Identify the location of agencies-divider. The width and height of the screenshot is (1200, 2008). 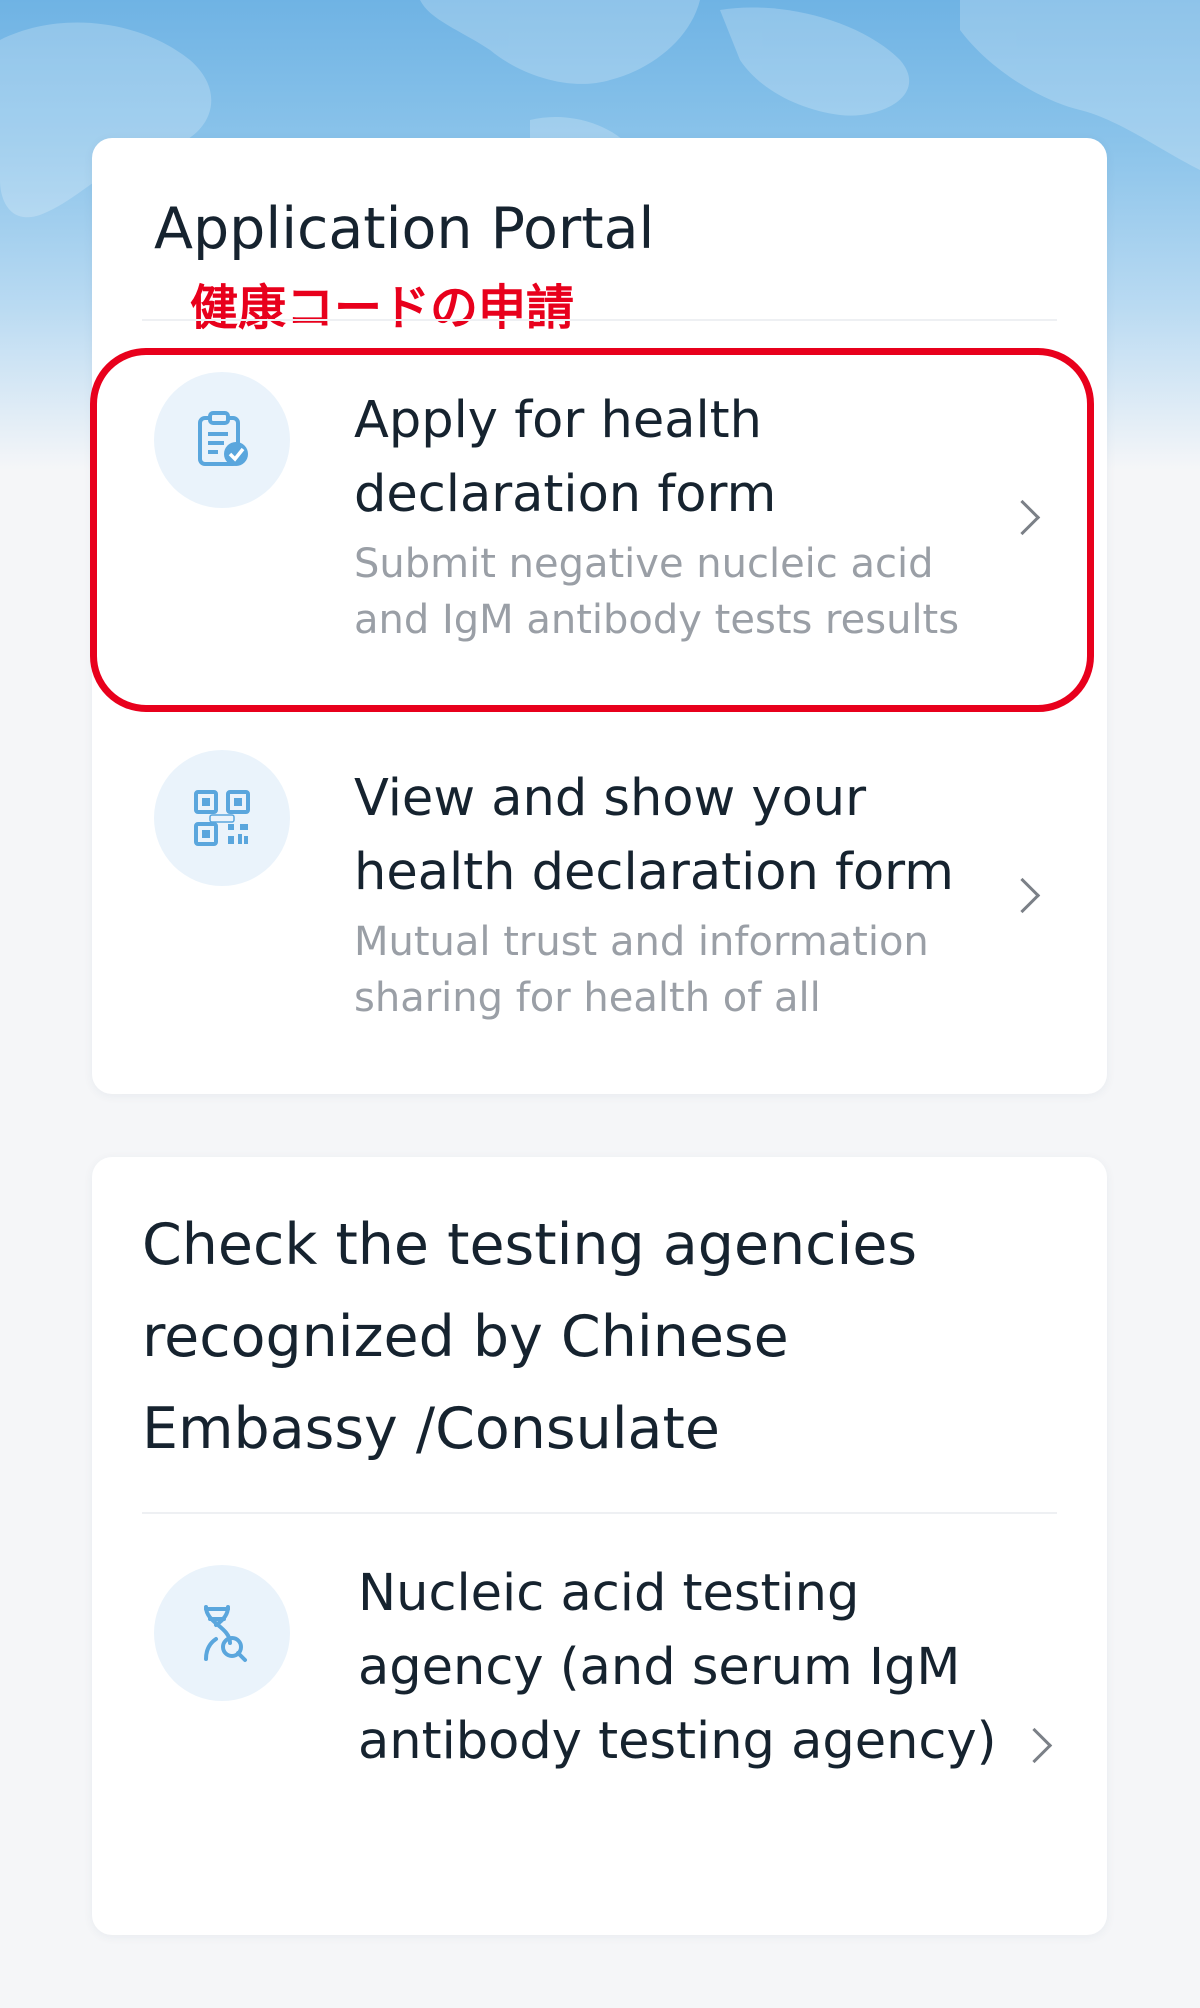
(599, 1513).